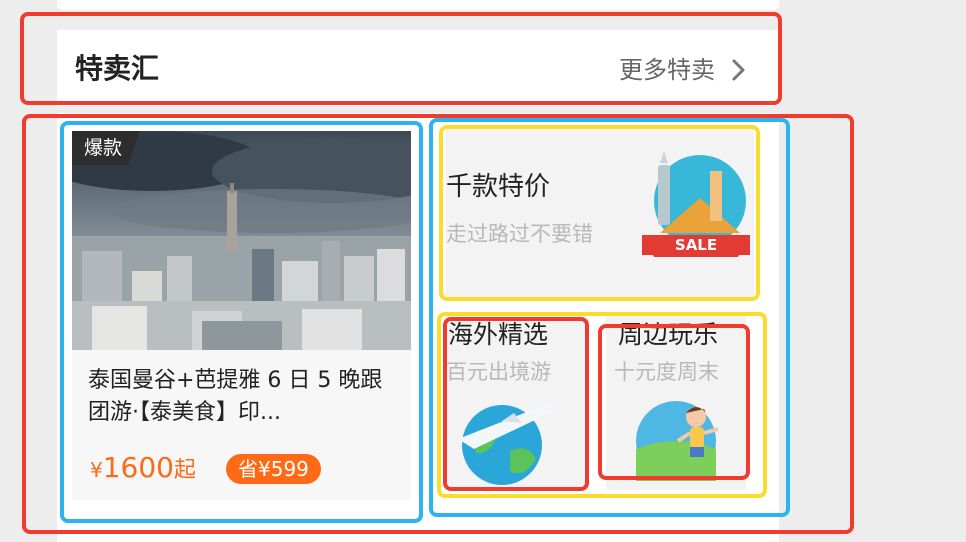  I want to click on promo-title: 周边玩乐, so click(668, 334).